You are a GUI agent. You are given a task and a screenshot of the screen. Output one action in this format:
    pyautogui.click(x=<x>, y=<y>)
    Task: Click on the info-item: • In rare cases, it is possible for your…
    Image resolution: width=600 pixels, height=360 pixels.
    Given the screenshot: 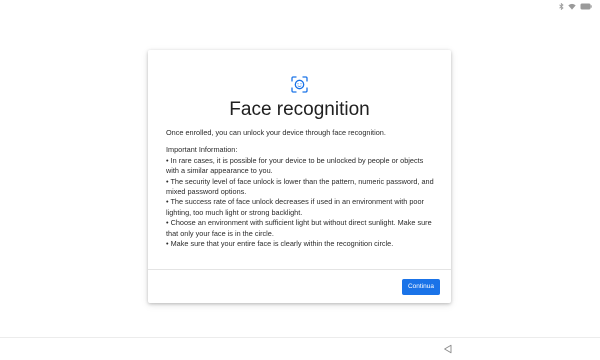 What is the action you would take?
    pyautogui.click(x=295, y=165)
    